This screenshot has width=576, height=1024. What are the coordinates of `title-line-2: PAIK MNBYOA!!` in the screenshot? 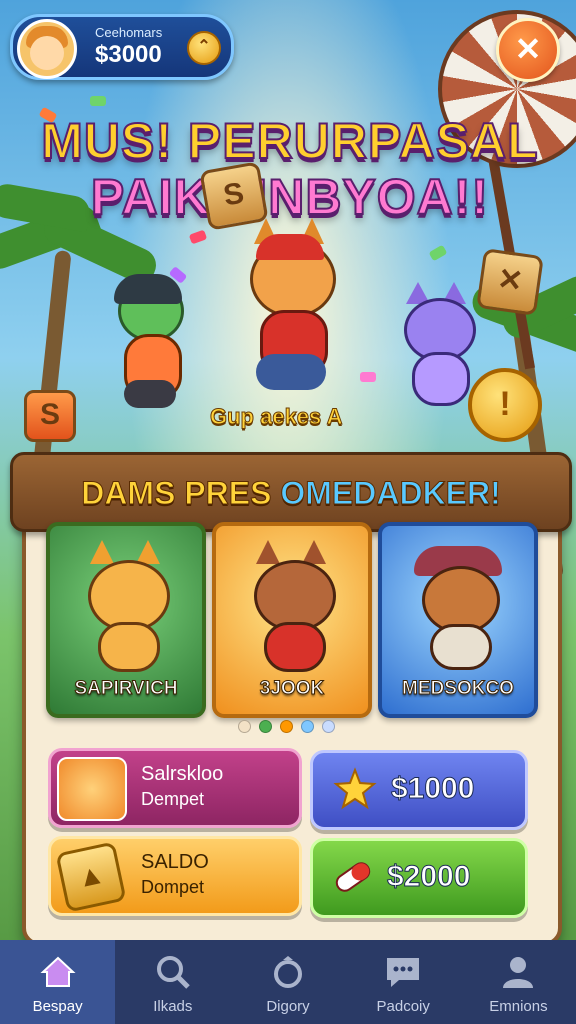 It's located at (290, 197).